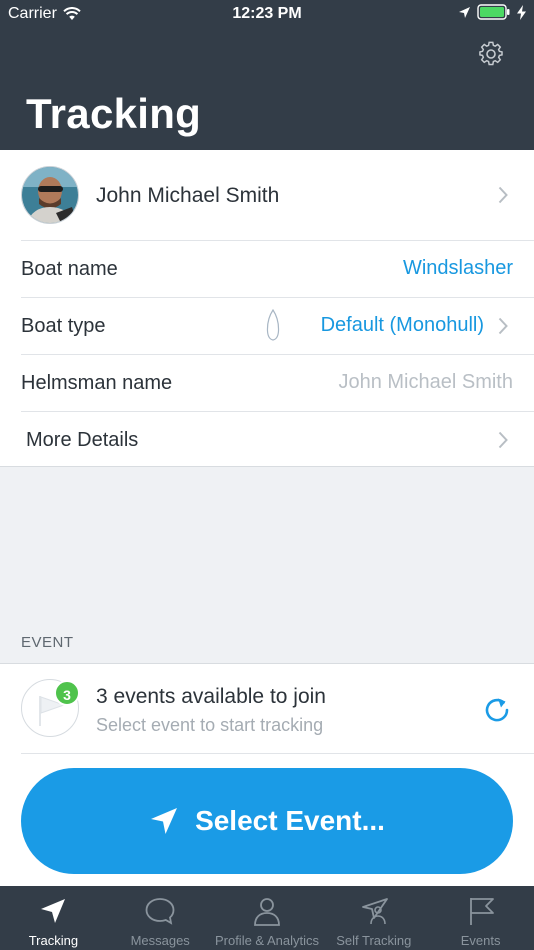 This screenshot has width=534, height=950. Describe the element at coordinates (53, 940) in the screenshot. I see `tab-label: Tracking` at that location.